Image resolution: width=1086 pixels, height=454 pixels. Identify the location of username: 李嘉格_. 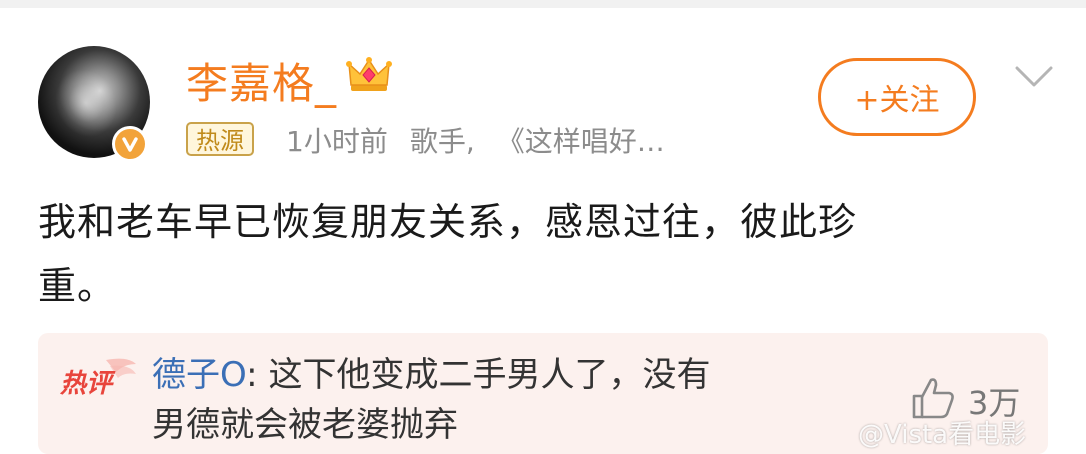
(261, 80).